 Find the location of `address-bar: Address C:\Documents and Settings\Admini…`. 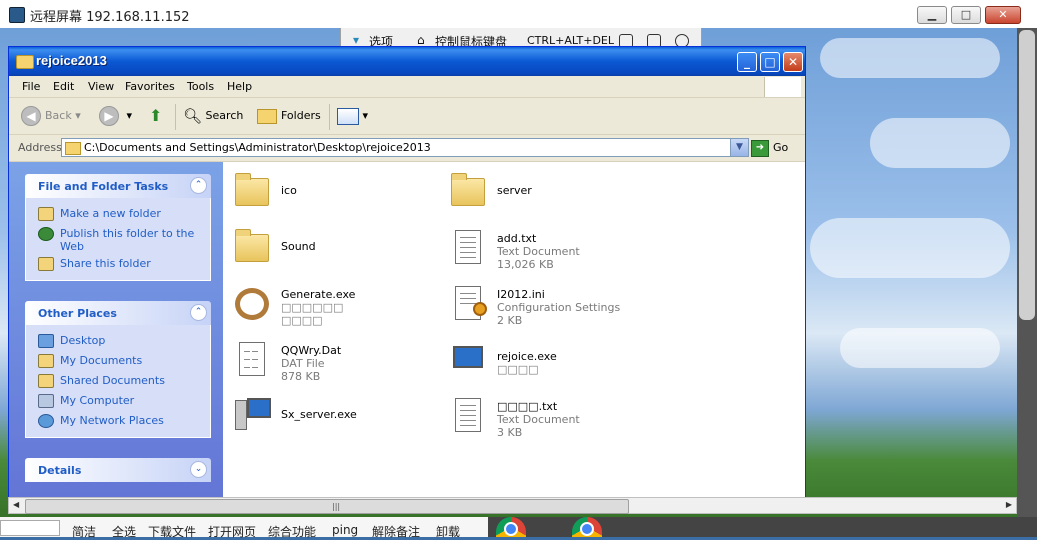

address-bar: Address C:\Documents and Settings\Admini… is located at coordinates (407, 148).